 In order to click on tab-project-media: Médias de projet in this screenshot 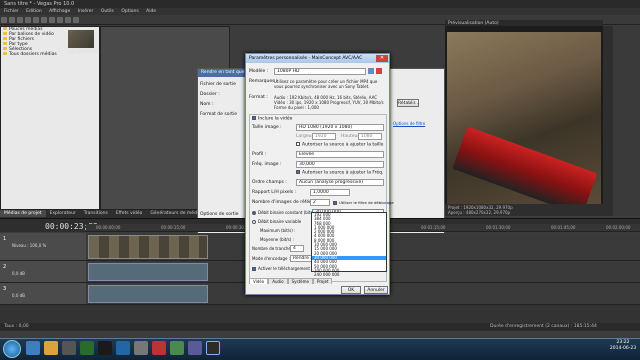, I will do `click(23, 213)`.